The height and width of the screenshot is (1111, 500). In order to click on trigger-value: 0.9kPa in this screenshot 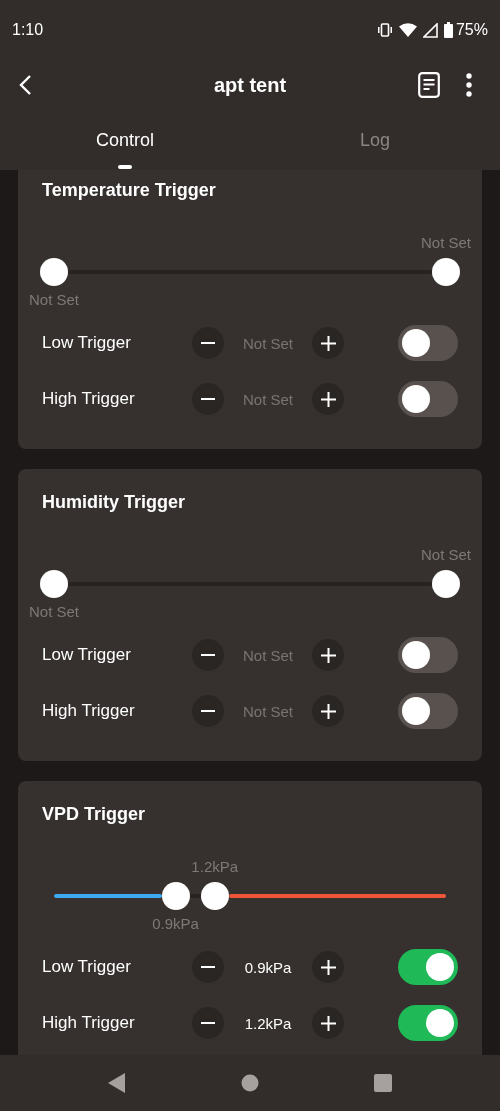, I will do `click(268, 967)`.